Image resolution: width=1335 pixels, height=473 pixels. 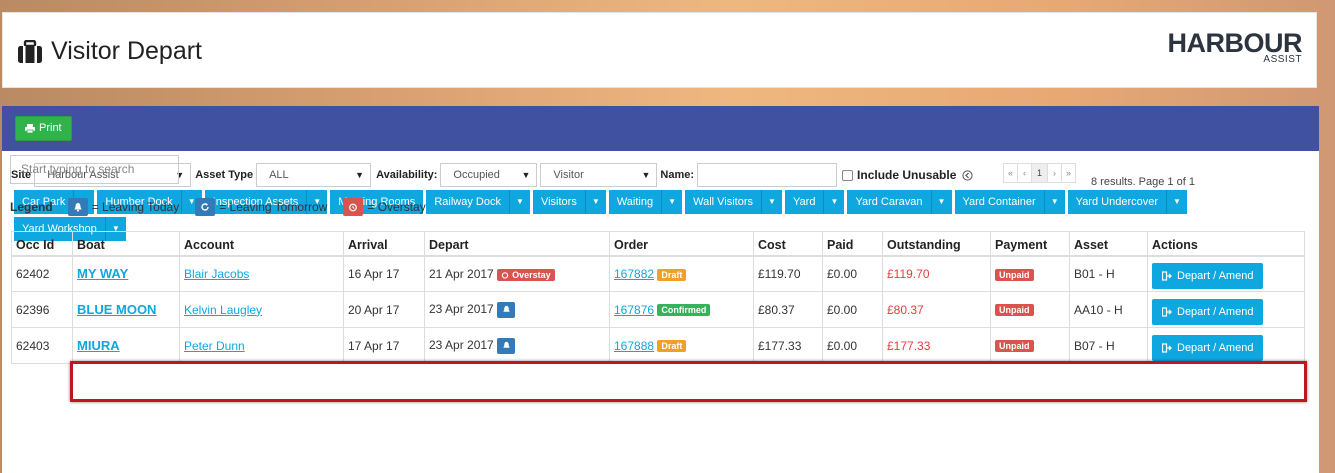 What do you see at coordinates (396, 207) in the screenshot?
I see `legend-overstay: = Overstay` at bounding box center [396, 207].